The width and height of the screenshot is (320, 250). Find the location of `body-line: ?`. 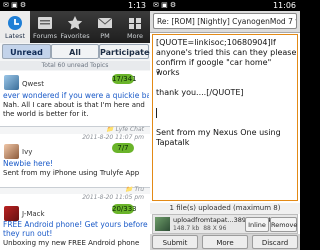

body-line: ? is located at coordinates (158, 72).